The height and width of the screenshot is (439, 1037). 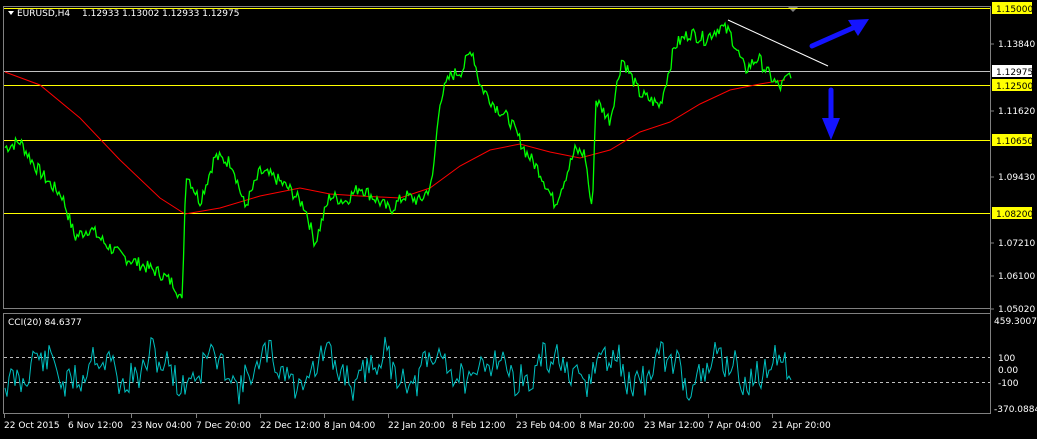 I want to click on price-tick-label: 1.13840, so click(x=1016, y=45).